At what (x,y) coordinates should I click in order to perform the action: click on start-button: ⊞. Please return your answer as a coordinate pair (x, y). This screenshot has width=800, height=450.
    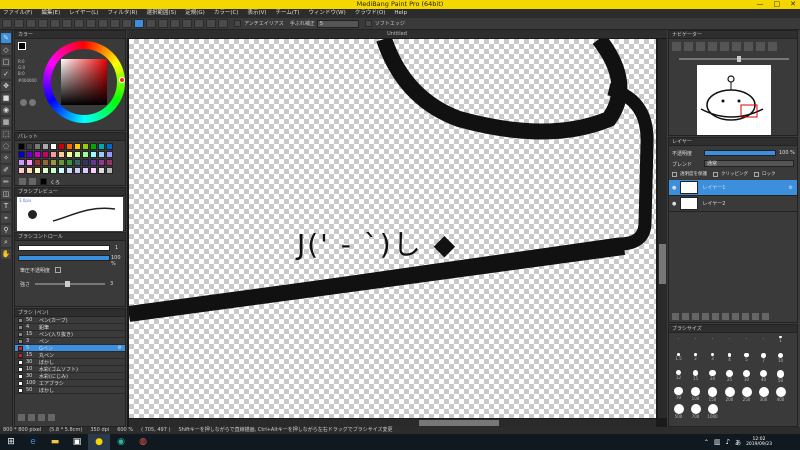
    Looking at the image, I should click on (11, 442).